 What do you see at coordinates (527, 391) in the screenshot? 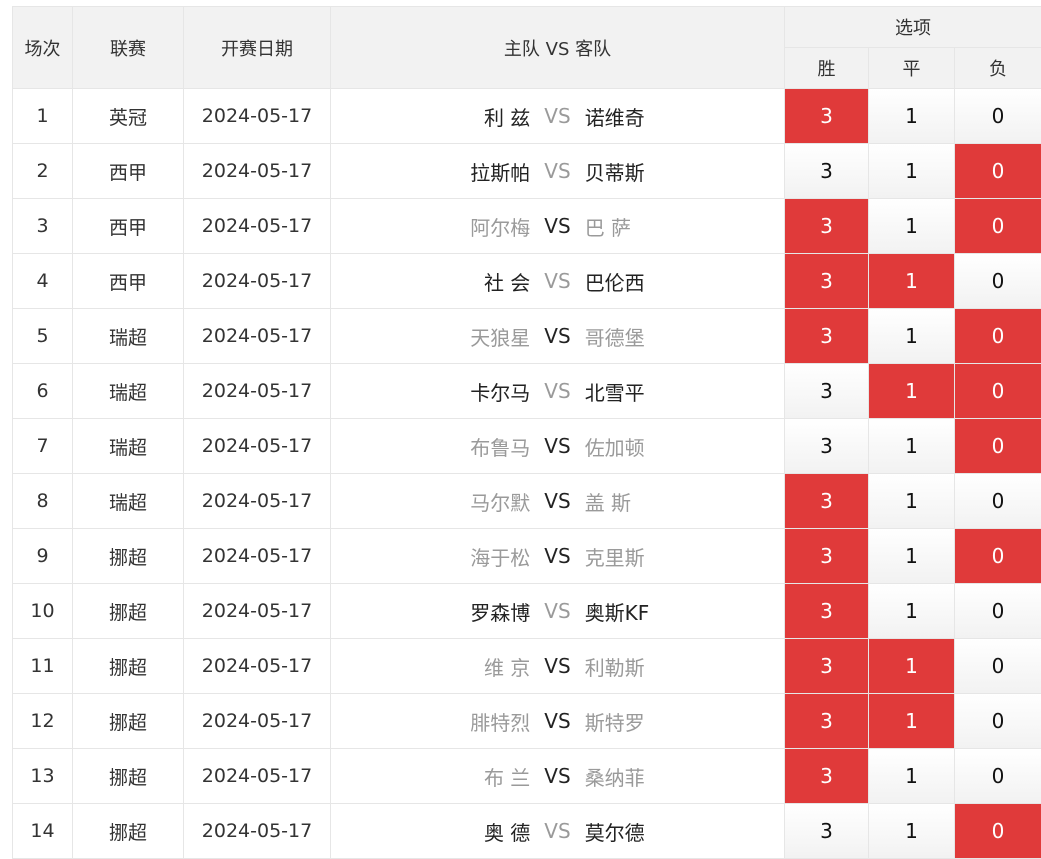
I see `table-row: 6 瑞超 2024-05-17 卡尔马 VS 北雪平 3 1 0` at bounding box center [527, 391].